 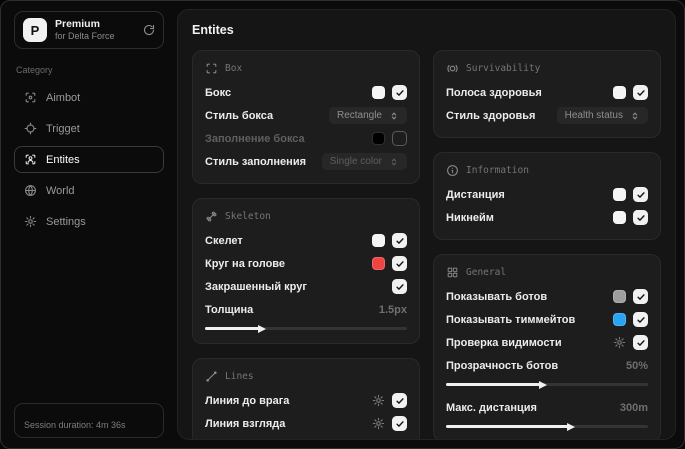 What do you see at coordinates (77, 24) in the screenshot?
I see `brand-name: Premium` at bounding box center [77, 24].